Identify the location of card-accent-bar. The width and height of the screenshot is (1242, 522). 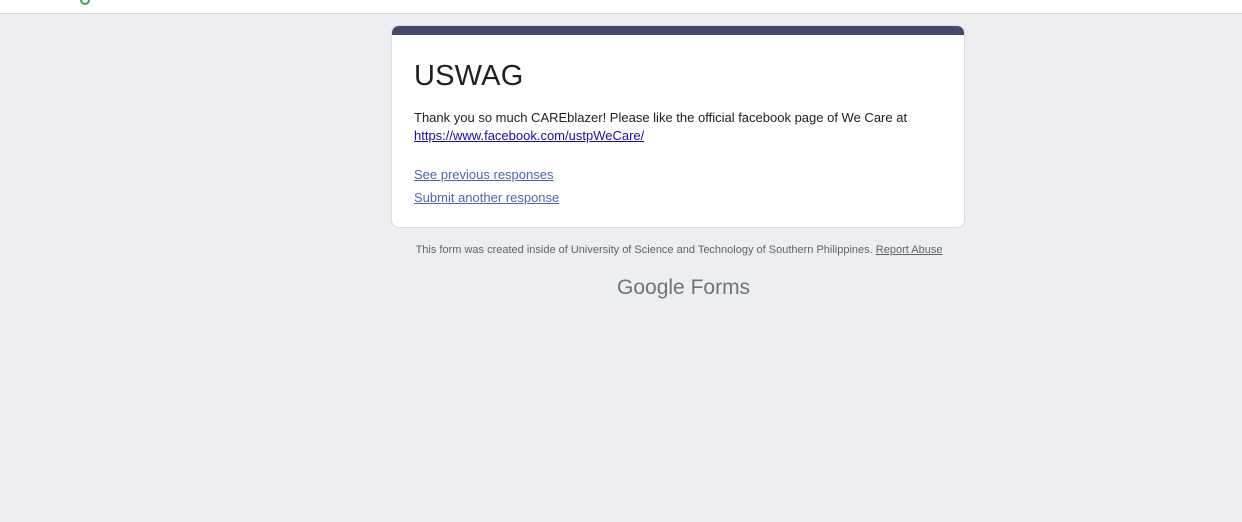
(678, 30).